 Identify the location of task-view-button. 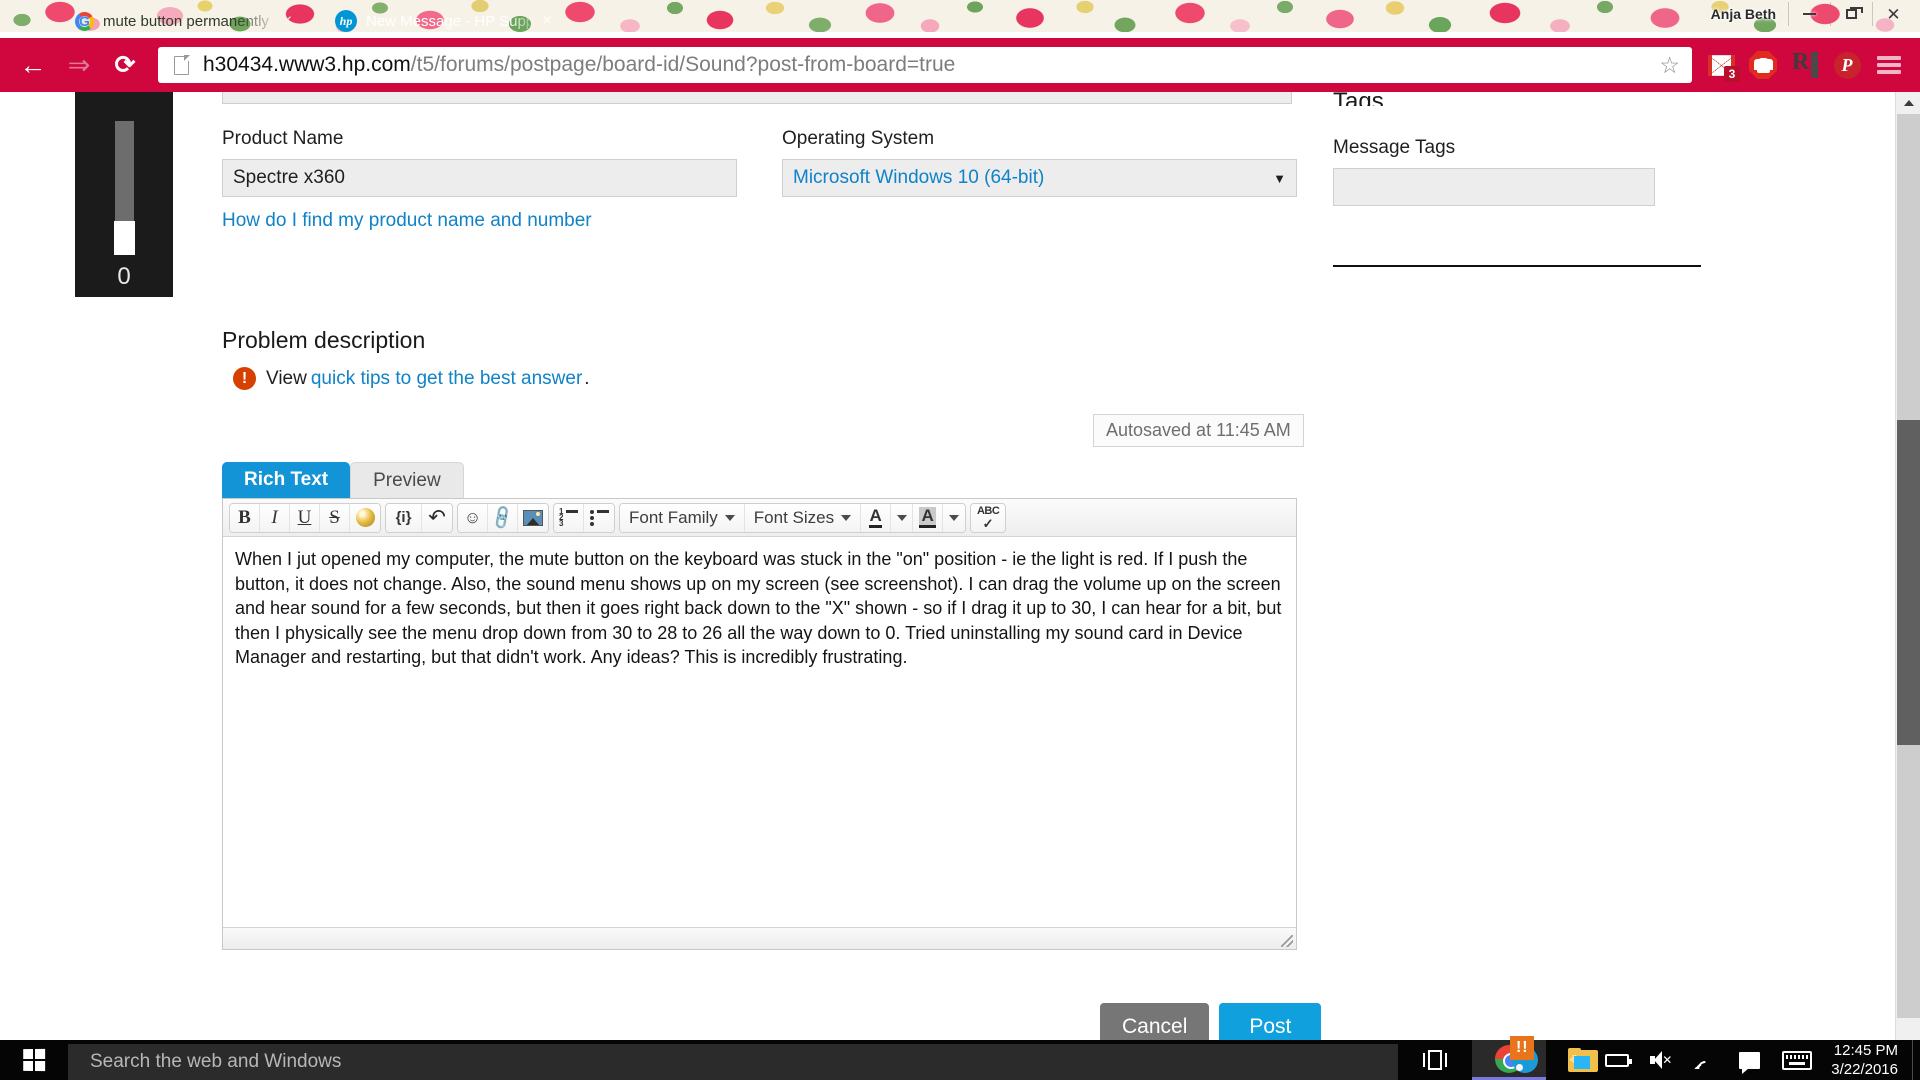
(1435, 1060).